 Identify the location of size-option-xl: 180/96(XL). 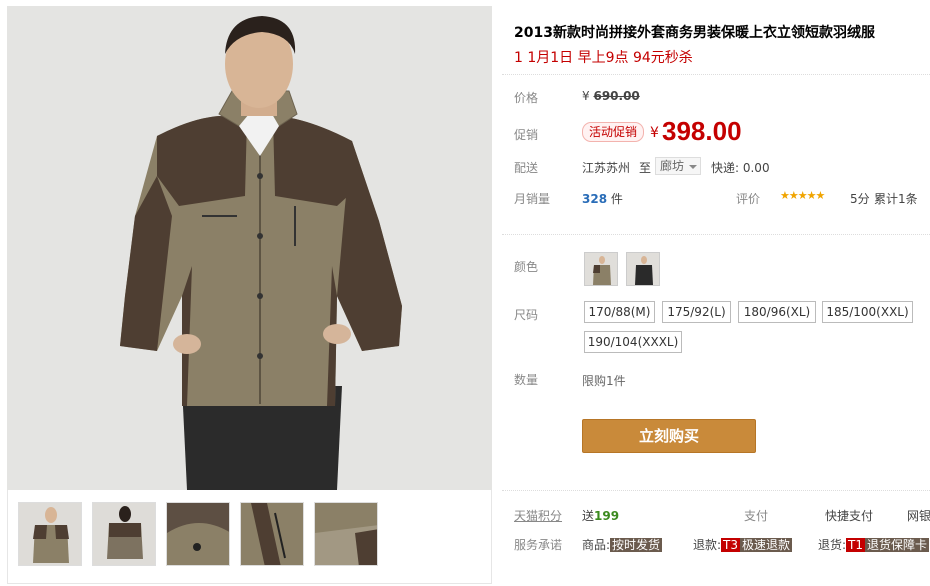
(777, 312).